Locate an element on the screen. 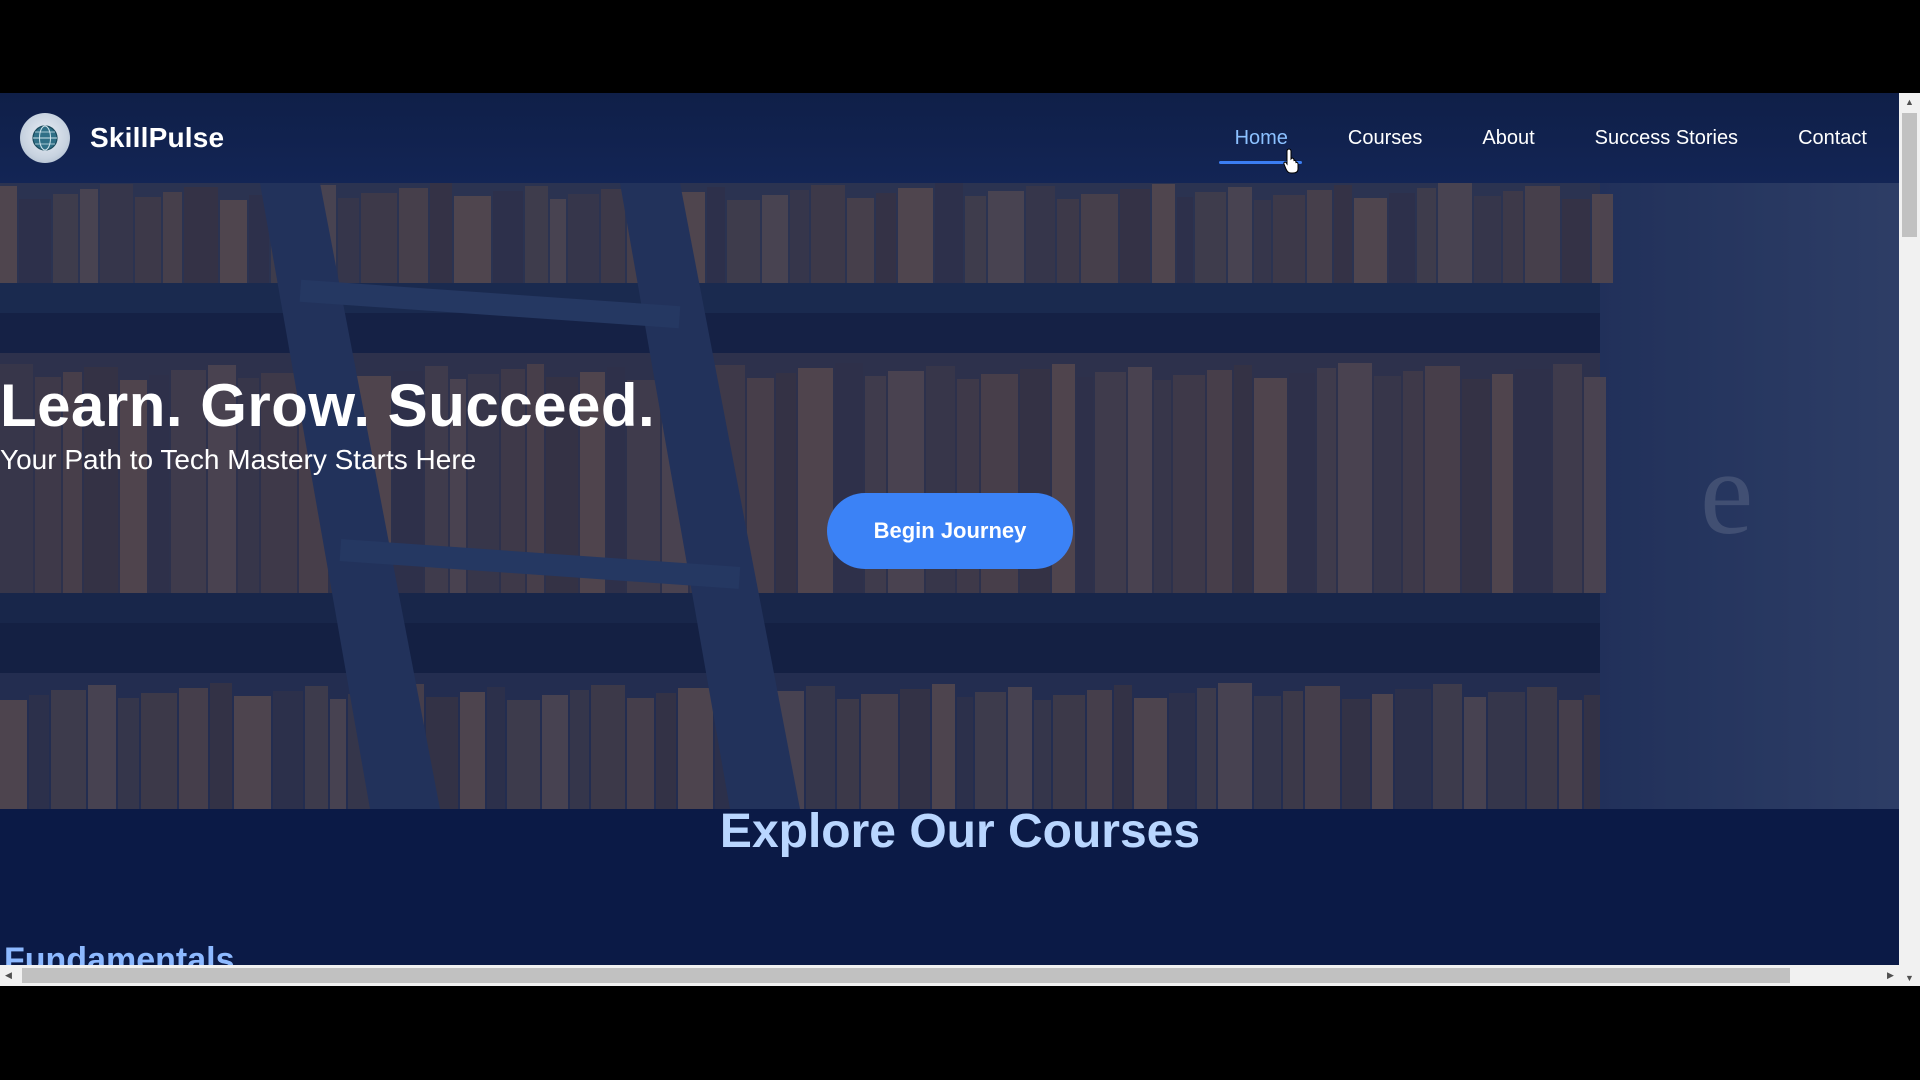 The image size is (1920, 1080). globe-emblem-icon is located at coordinates (45, 138).